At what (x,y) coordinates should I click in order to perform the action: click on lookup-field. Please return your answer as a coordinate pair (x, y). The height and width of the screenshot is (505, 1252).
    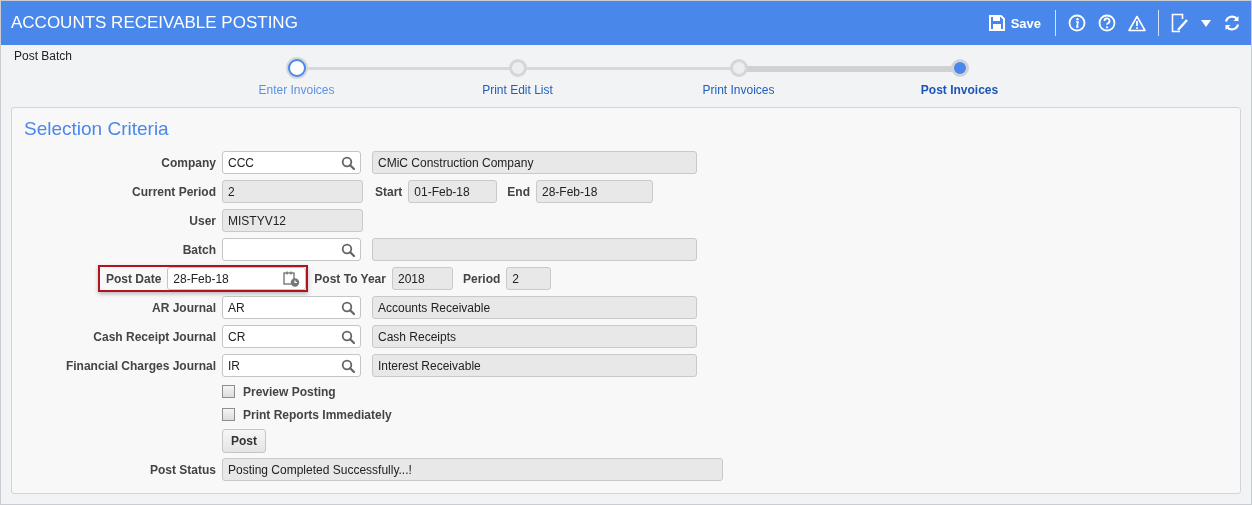
    Looking at the image, I should click on (291, 249).